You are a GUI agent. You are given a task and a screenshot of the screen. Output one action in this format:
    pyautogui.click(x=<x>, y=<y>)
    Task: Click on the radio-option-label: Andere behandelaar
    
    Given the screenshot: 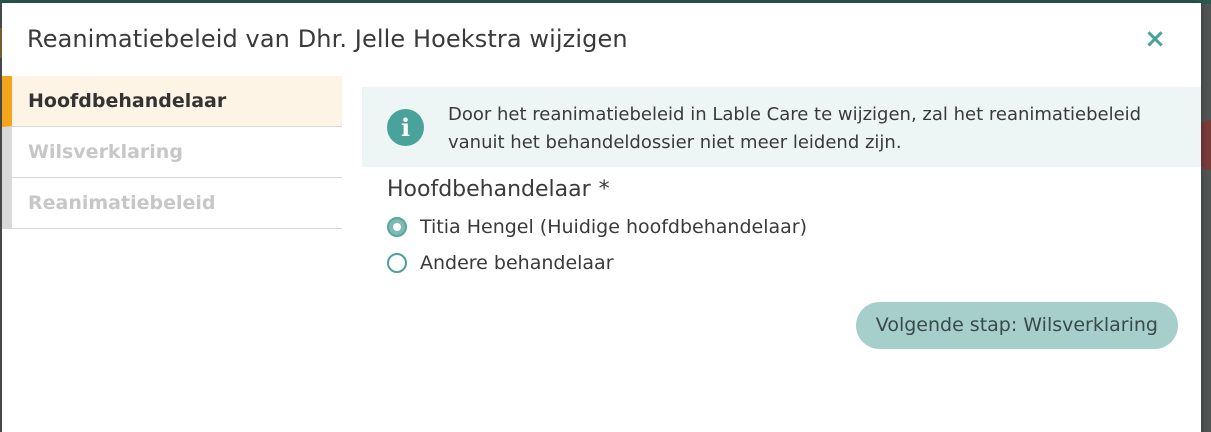 What is the action you would take?
    pyautogui.click(x=517, y=263)
    